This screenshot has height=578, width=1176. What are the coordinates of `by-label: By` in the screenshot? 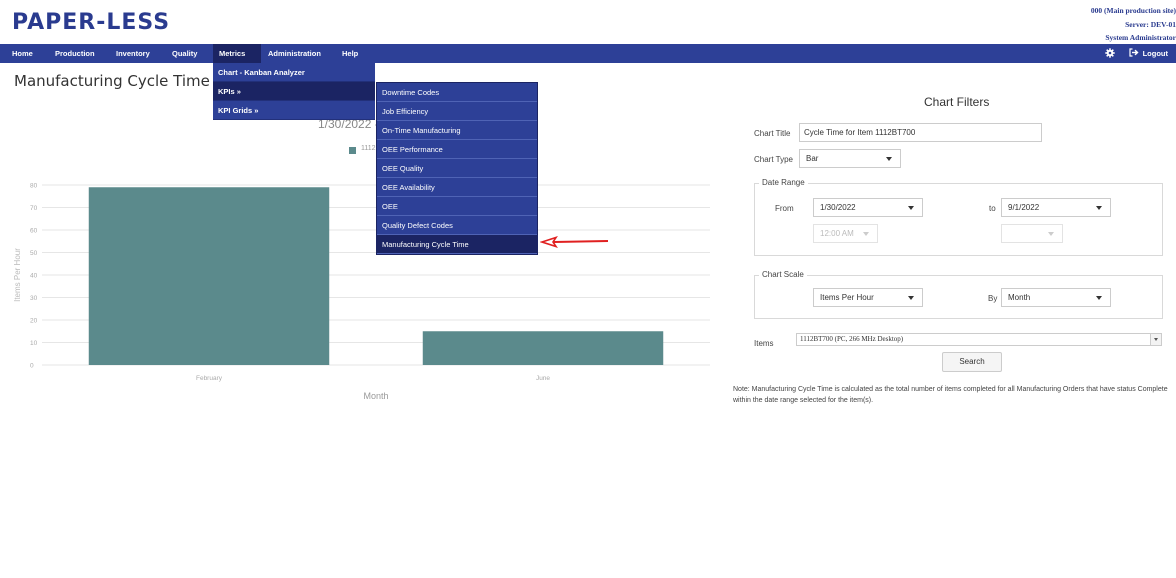 It's located at (993, 298).